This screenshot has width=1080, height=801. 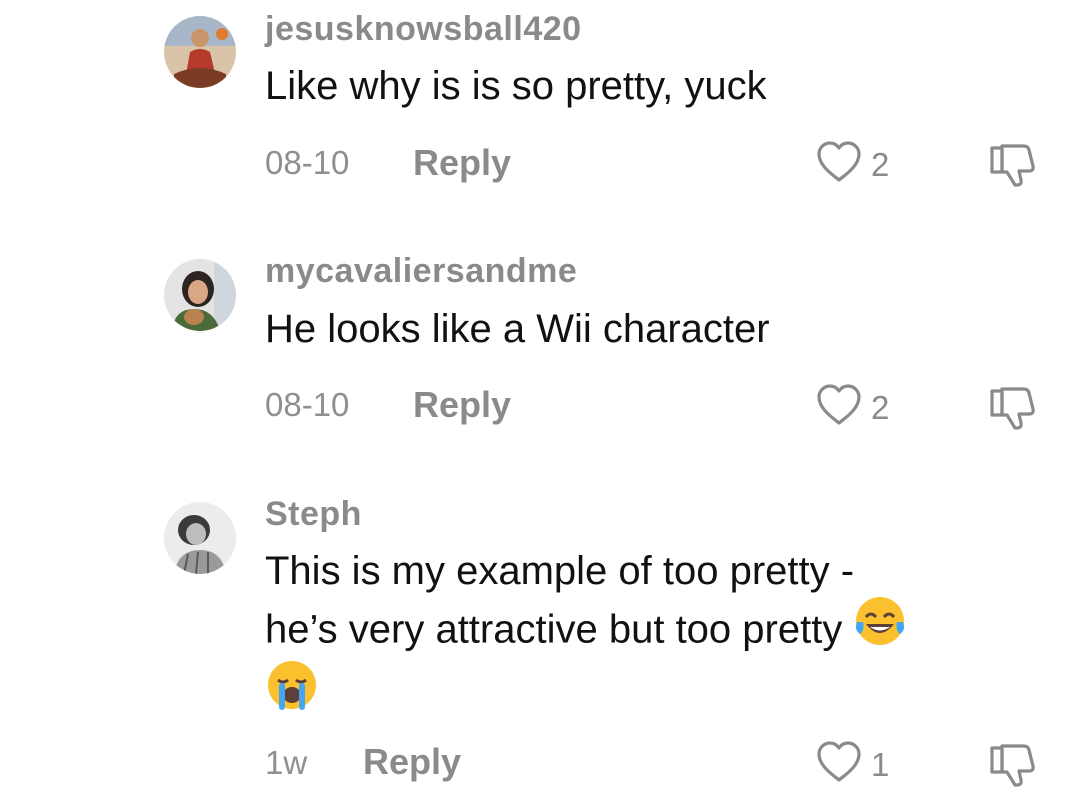 I want to click on like-count: 1, so click(x=880, y=764).